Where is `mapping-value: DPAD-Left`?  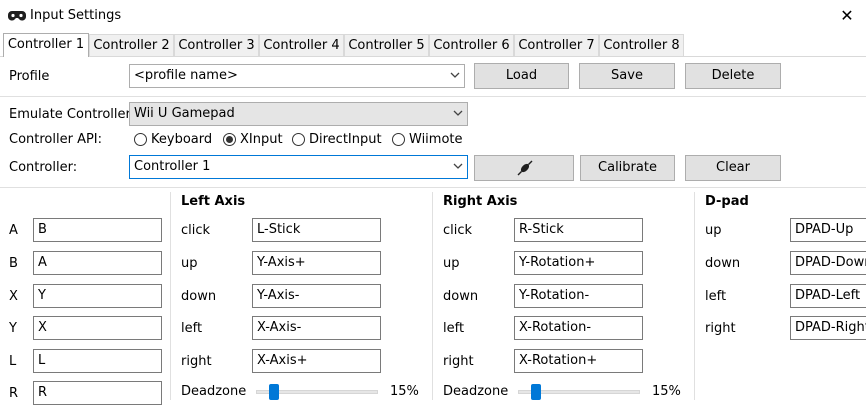
mapping-value: DPAD-Left is located at coordinates (828, 295).